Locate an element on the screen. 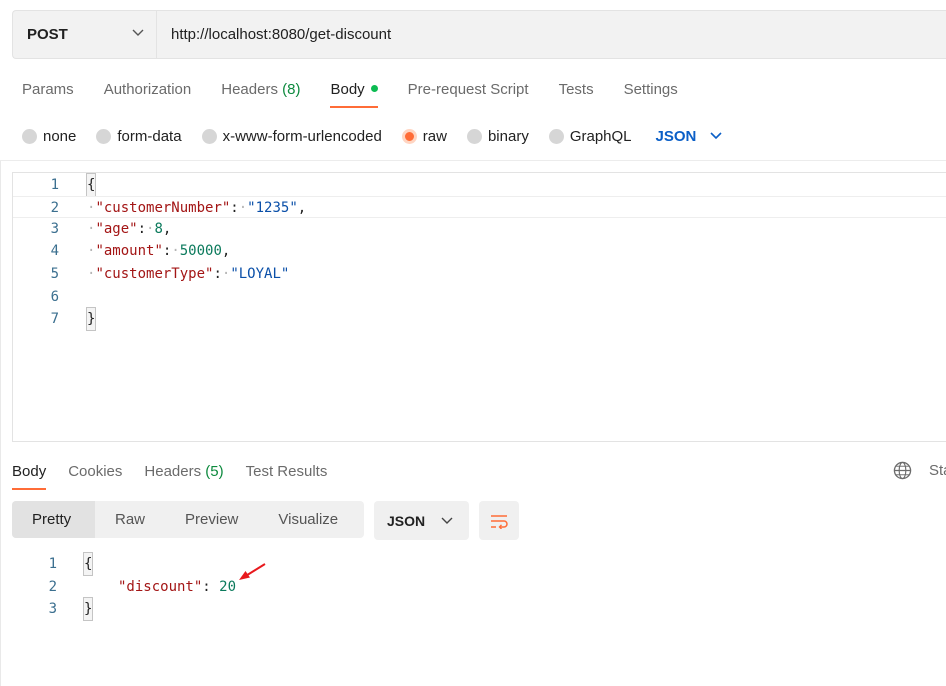  radio-none: none is located at coordinates (49, 136).